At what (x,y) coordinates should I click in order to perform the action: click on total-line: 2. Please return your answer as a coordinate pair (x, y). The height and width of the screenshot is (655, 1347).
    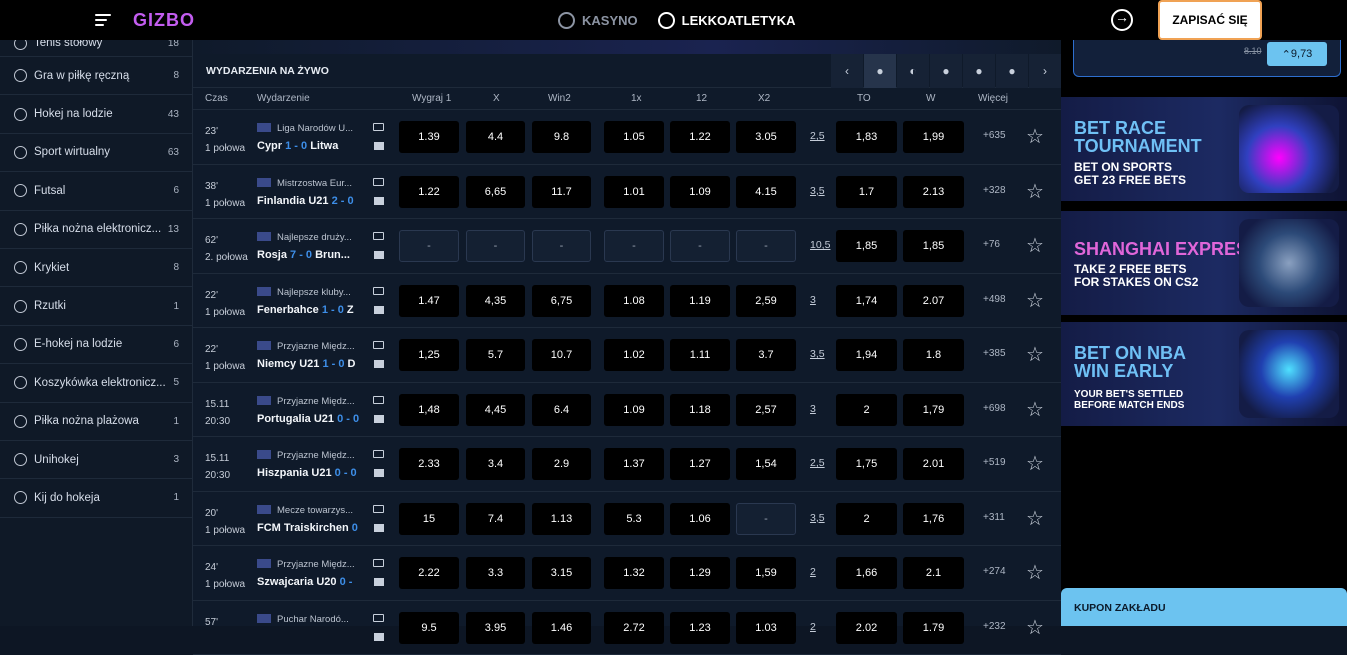
    Looking at the image, I should click on (813, 627).